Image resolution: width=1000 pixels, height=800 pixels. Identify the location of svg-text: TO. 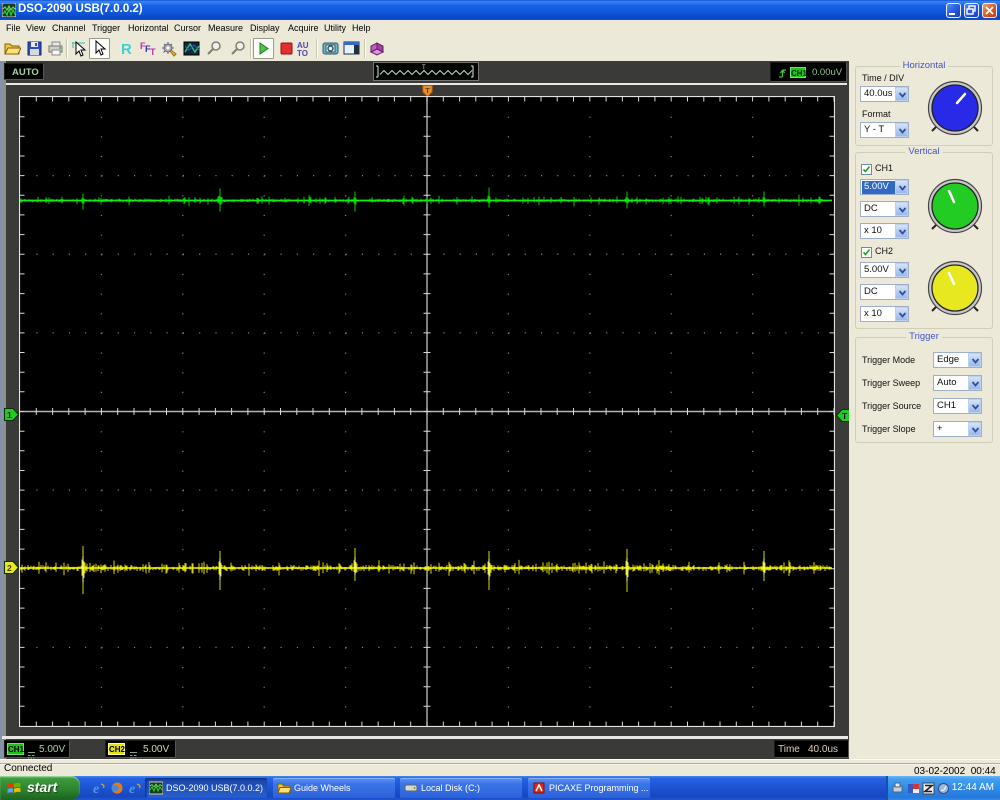
(302, 53).